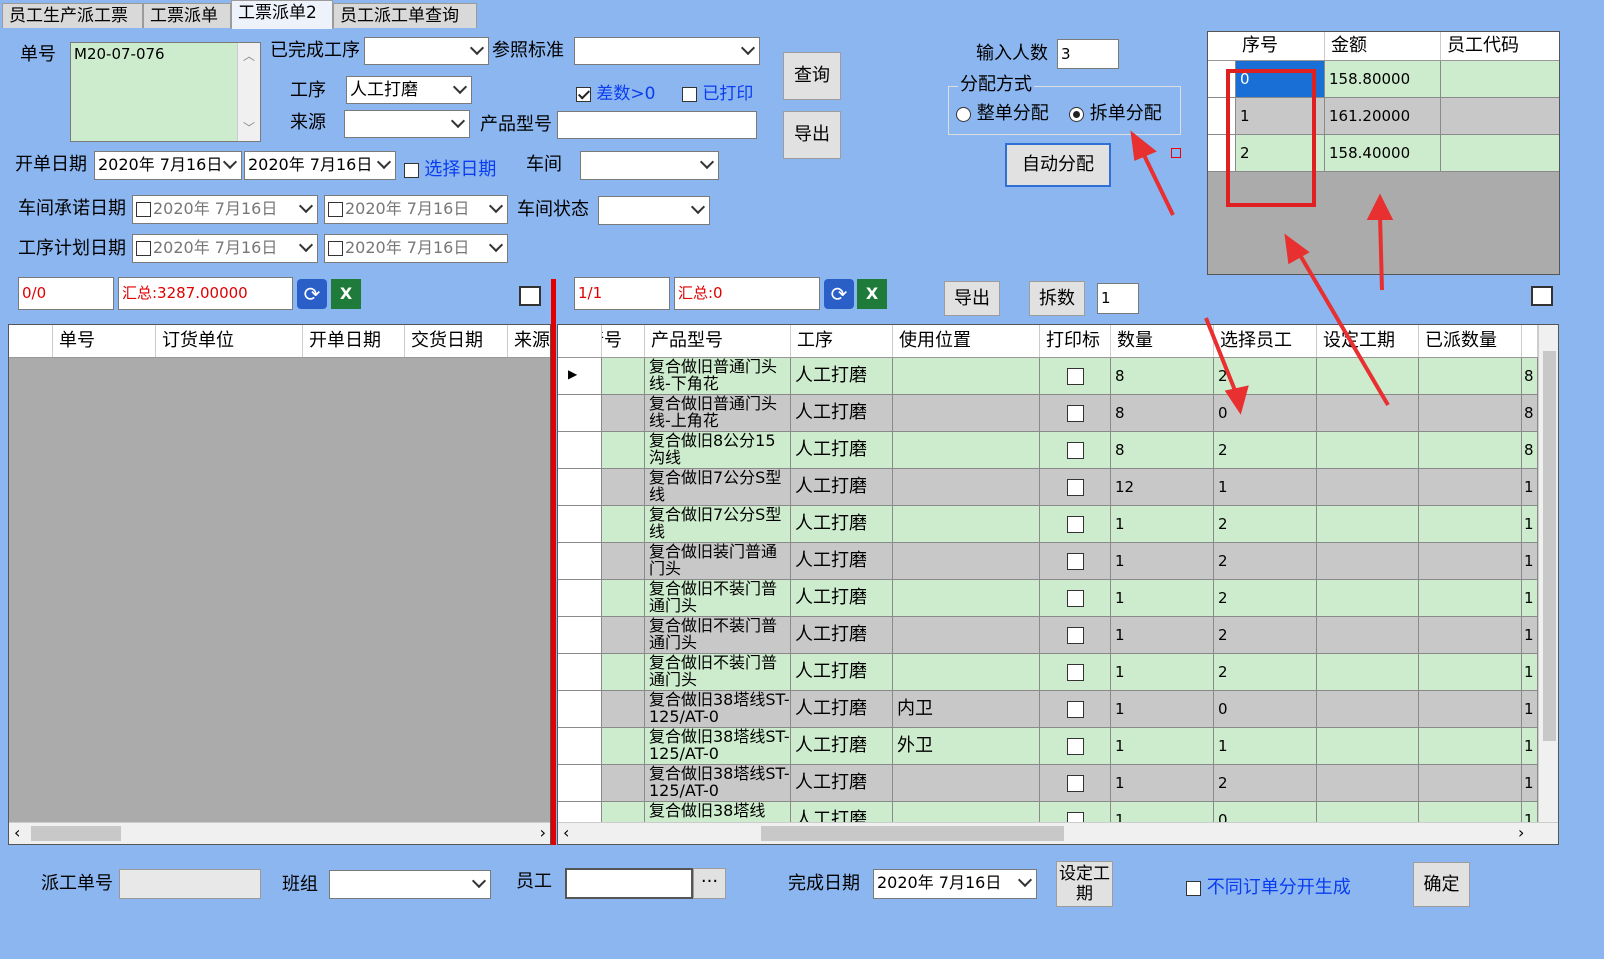 The height and width of the screenshot is (959, 1604). I want to click on reference-select, so click(667, 51).